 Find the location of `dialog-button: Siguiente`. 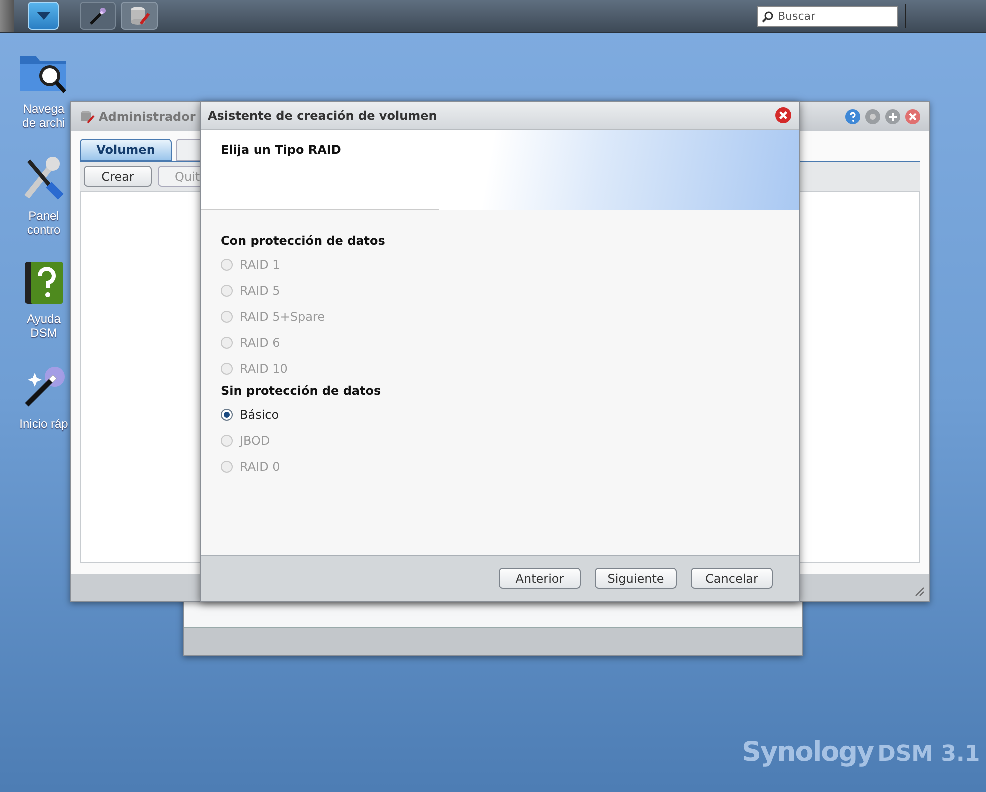

dialog-button: Siguiente is located at coordinates (636, 578).